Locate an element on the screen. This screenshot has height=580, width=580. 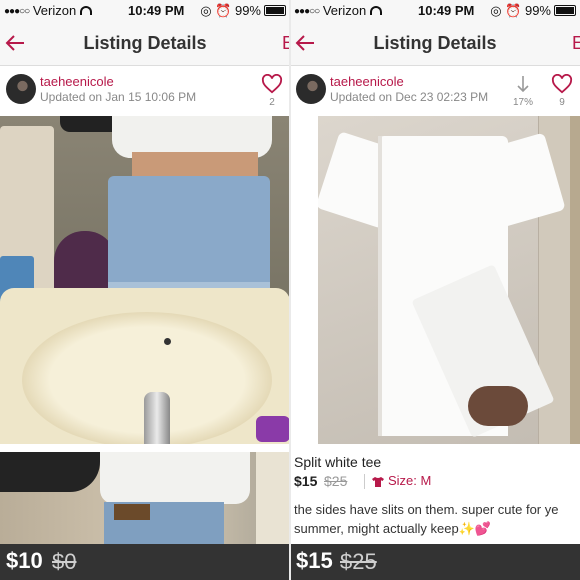
listing-photo-secondary is located at coordinates (145, 500).